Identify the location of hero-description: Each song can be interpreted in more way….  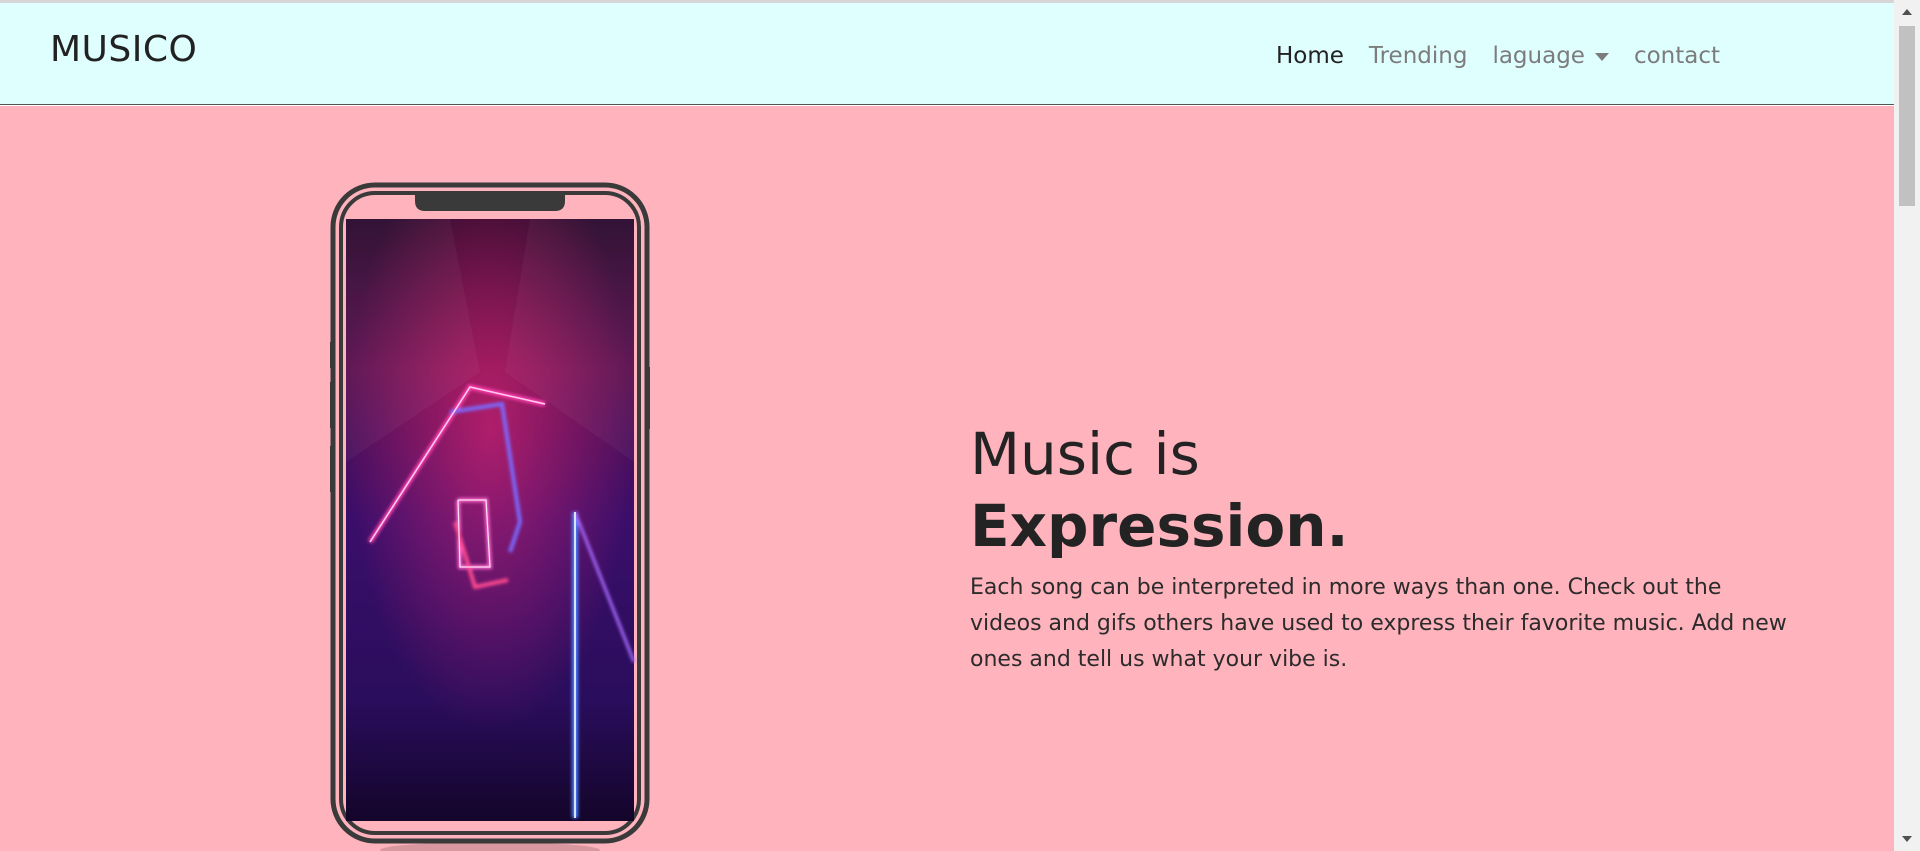
(1378, 623).